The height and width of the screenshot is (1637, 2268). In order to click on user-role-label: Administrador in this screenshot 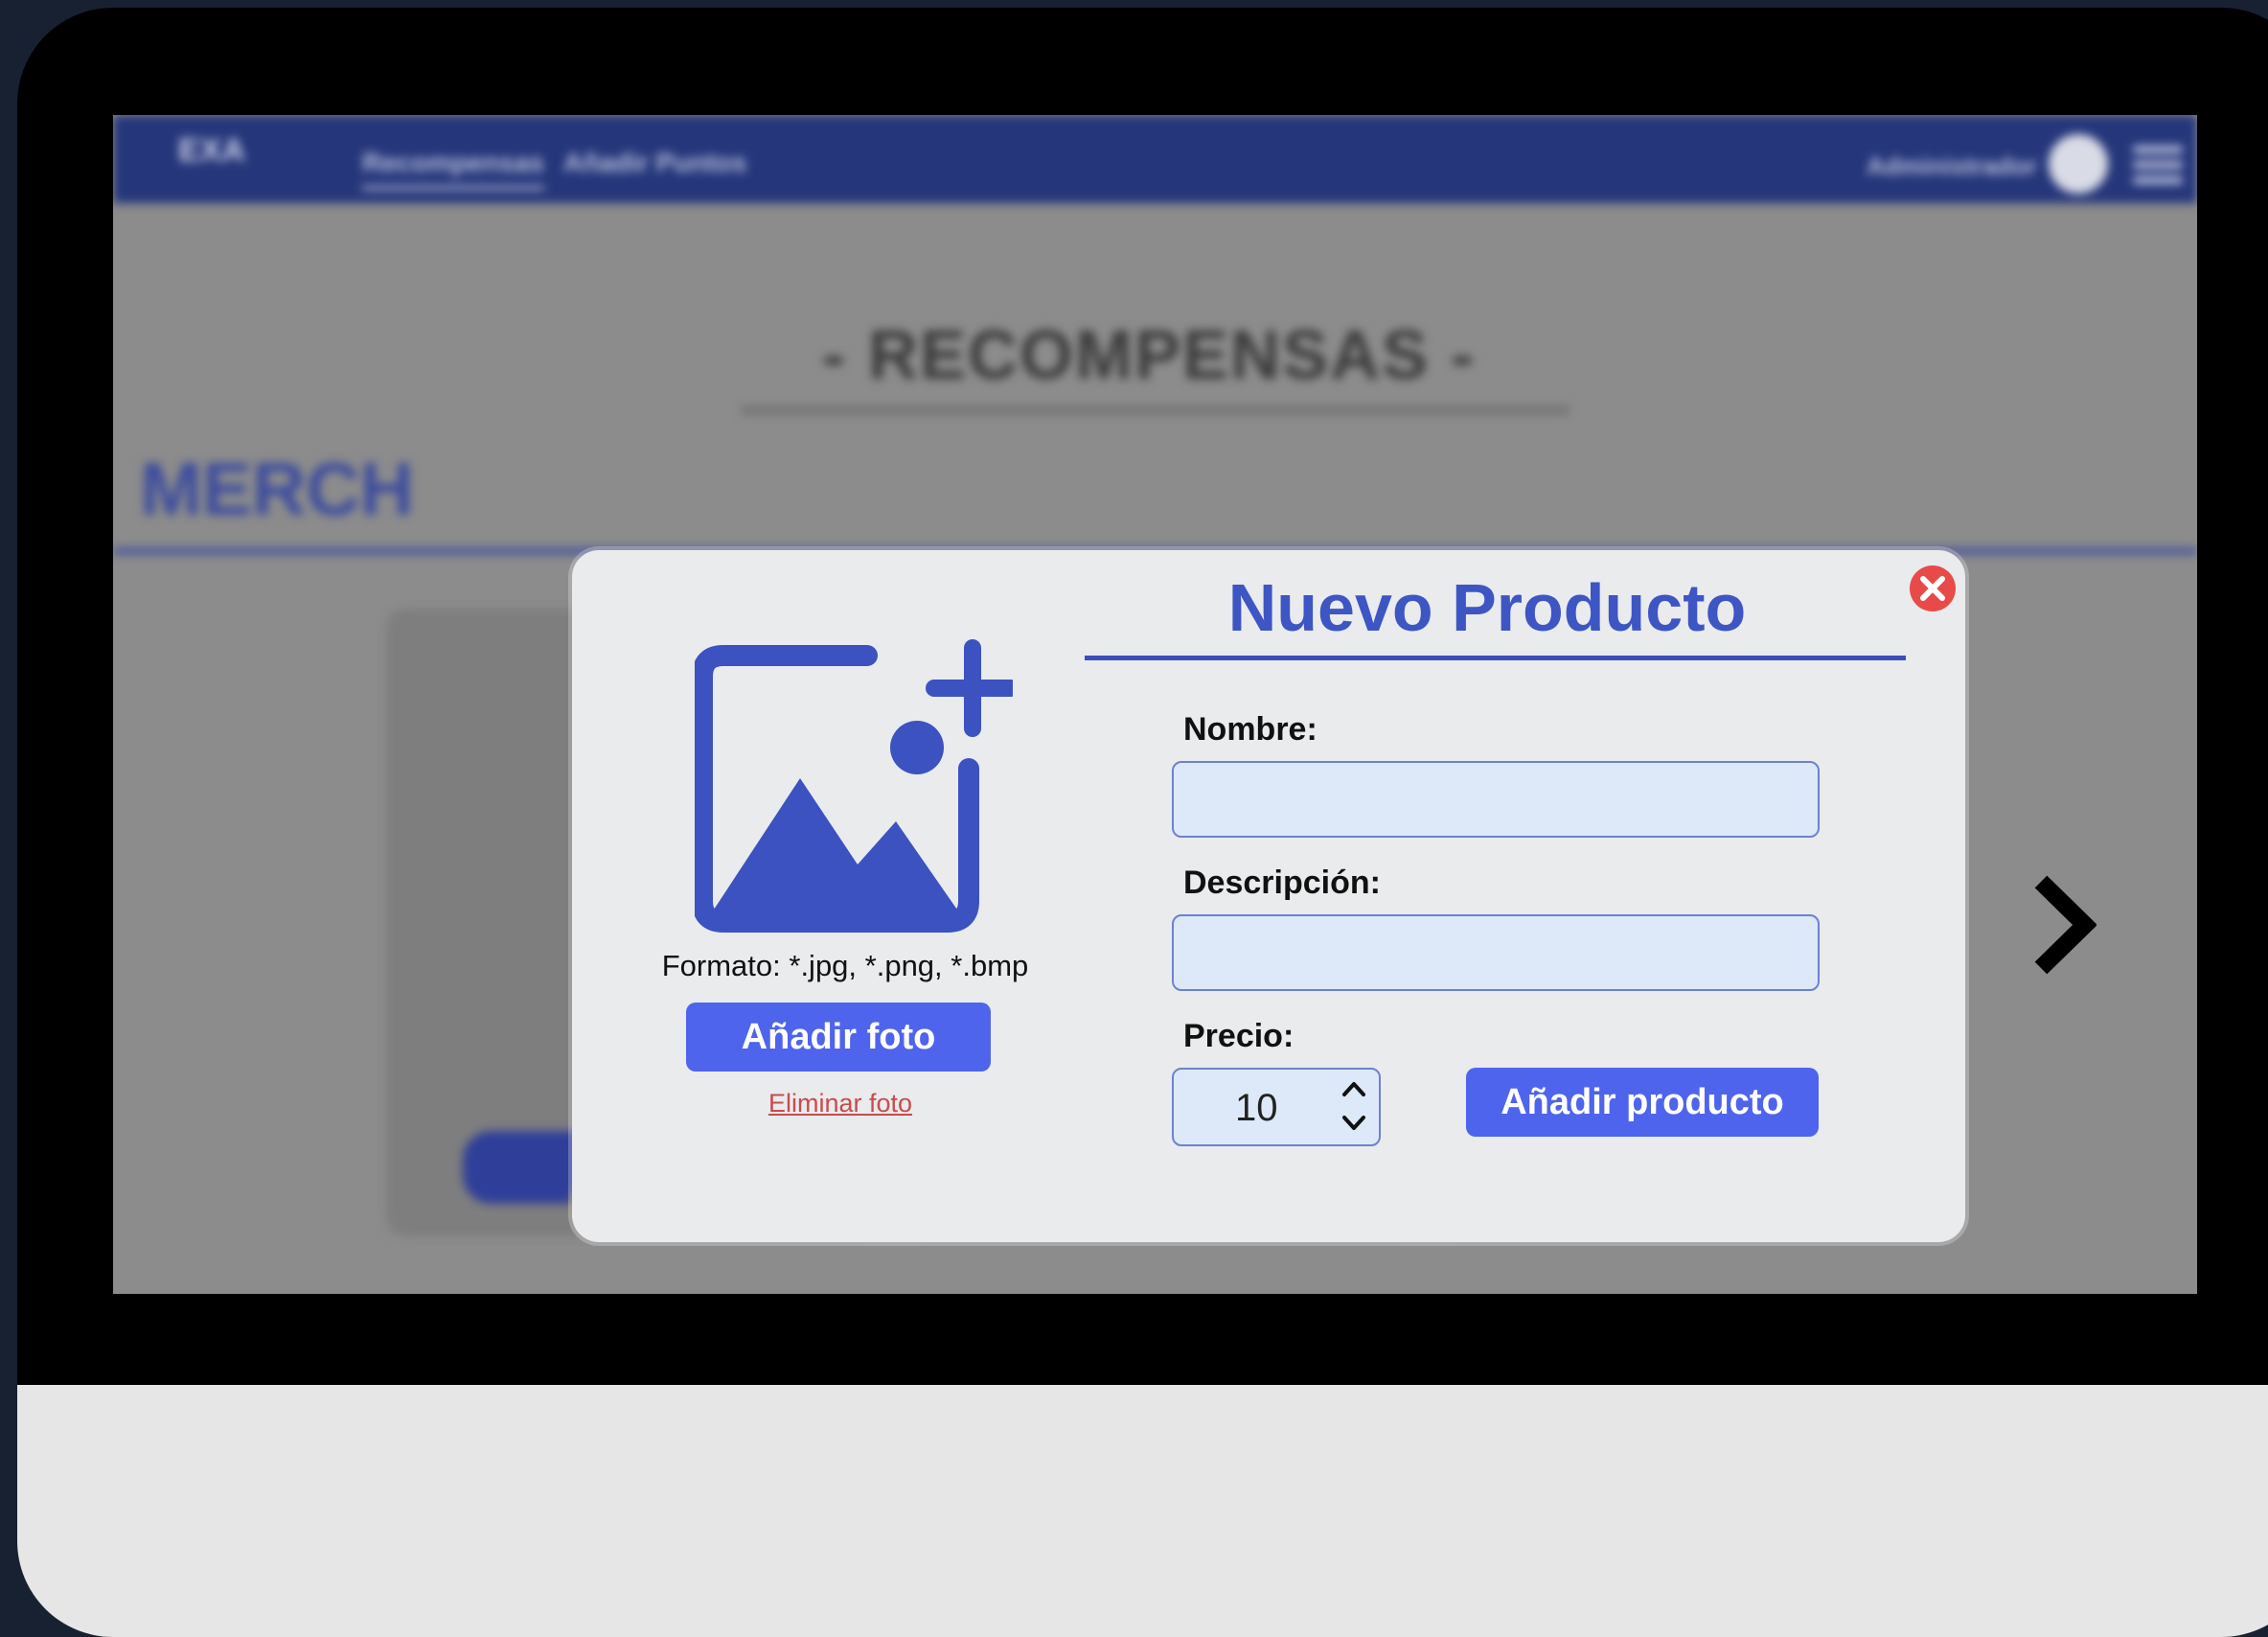, I will do `click(1952, 165)`.